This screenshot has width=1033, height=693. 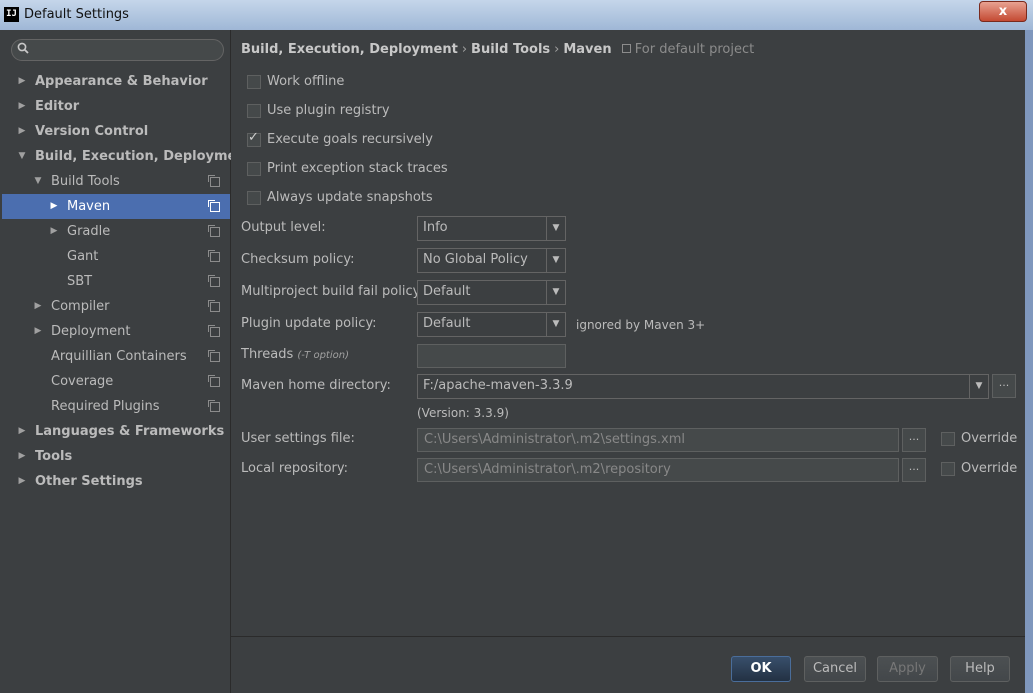 What do you see at coordinates (516, 15) in the screenshot?
I see `title-bar: IJ Default Settings x` at bounding box center [516, 15].